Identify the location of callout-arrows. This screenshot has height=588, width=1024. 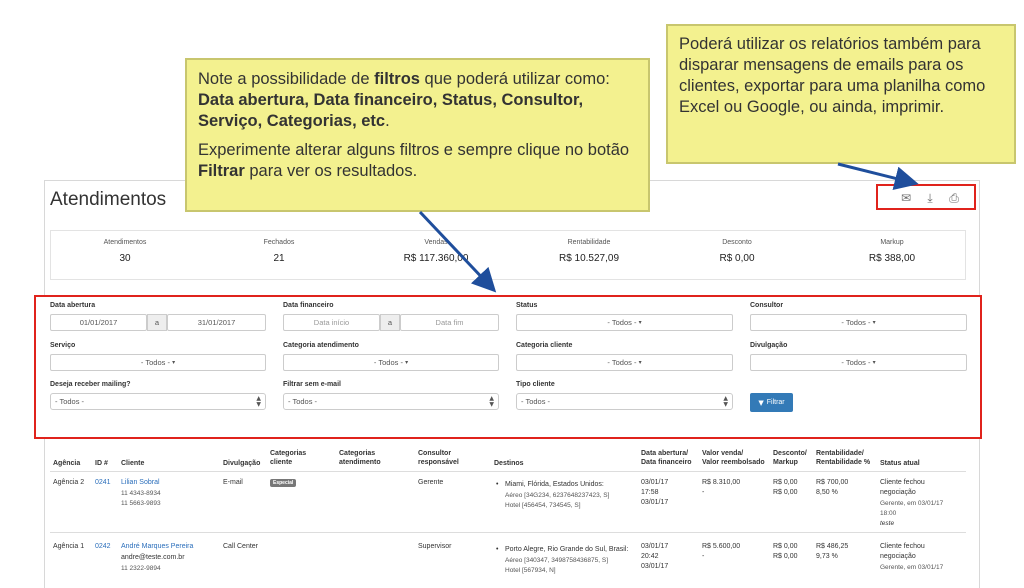
(668, 227).